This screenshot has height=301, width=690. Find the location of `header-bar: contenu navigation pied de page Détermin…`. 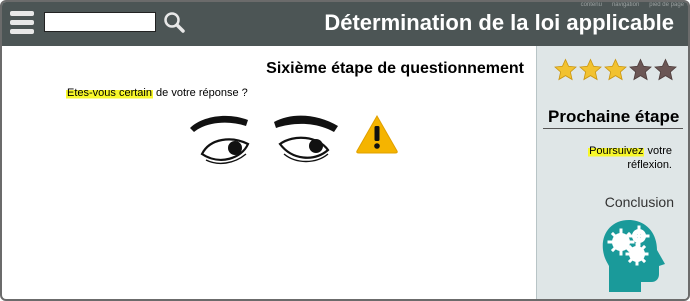

header-bar: contenu navigation pied de page Détermin… is located at coordinates (345, 24).